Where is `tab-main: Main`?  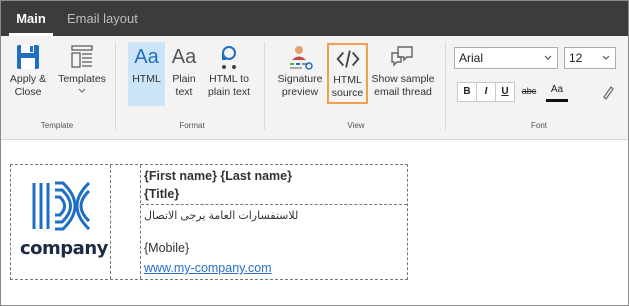 tab-main: Main is located at coordinates (31, 18).